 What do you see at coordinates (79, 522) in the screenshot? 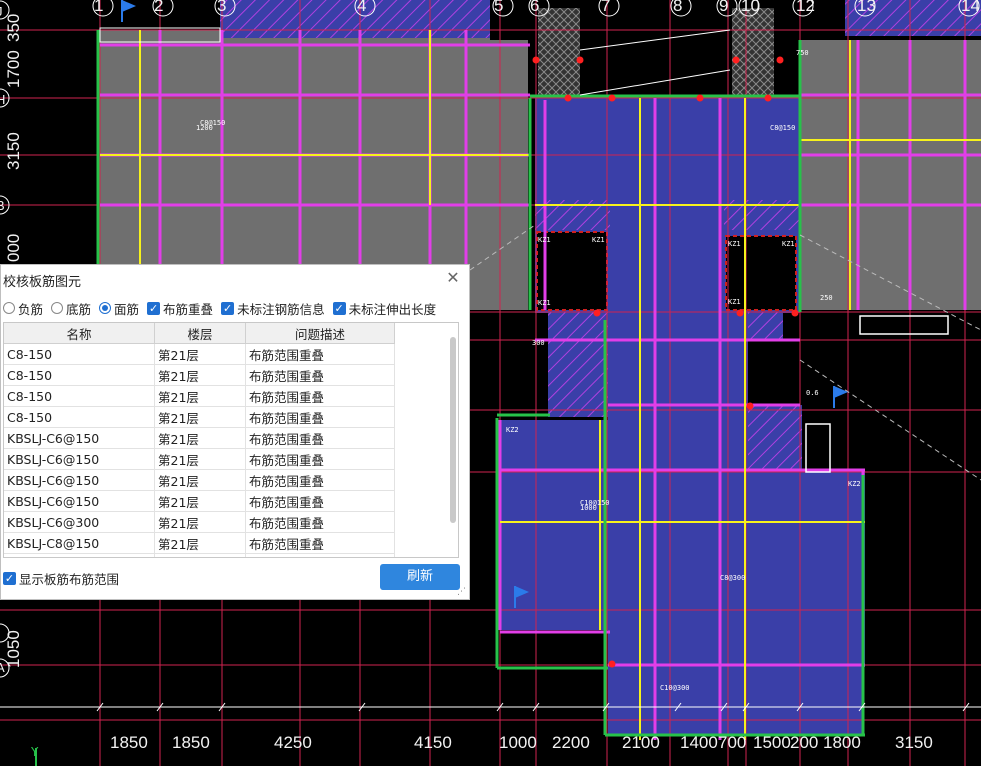
I see `cell-name: KBSLJ-C6@300` at bounding box center [79, 522].